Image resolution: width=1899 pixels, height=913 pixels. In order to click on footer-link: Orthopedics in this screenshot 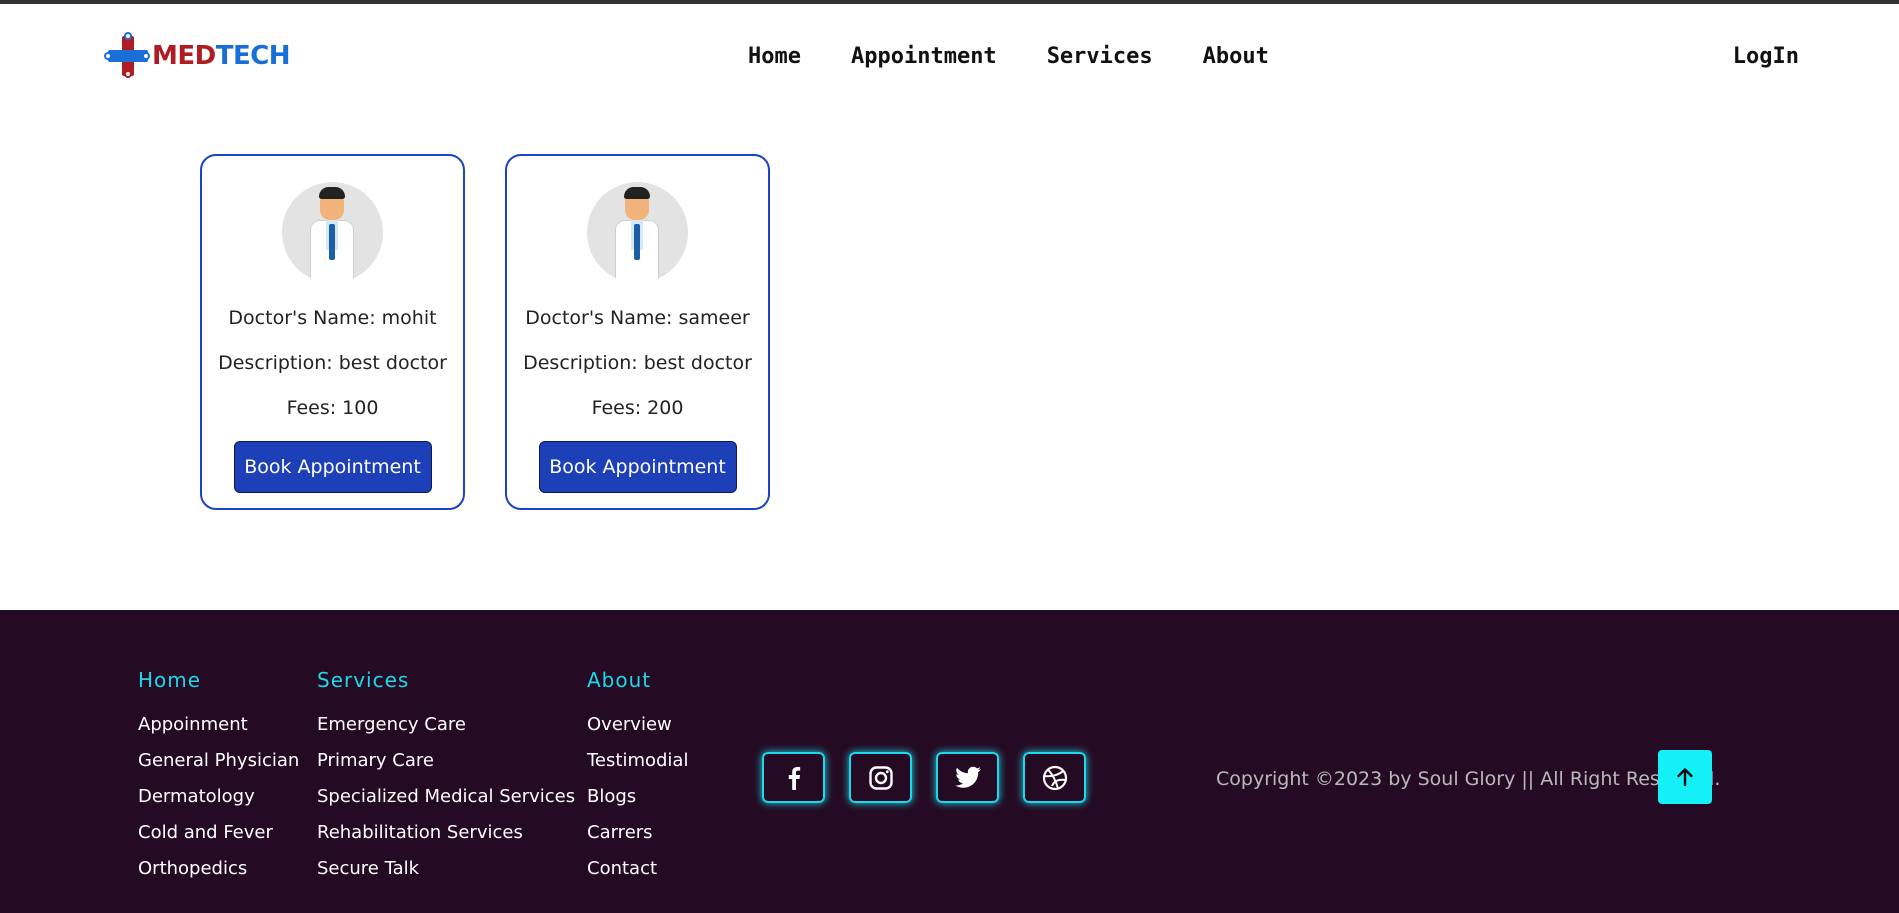, I will do `click(218, 876)`.